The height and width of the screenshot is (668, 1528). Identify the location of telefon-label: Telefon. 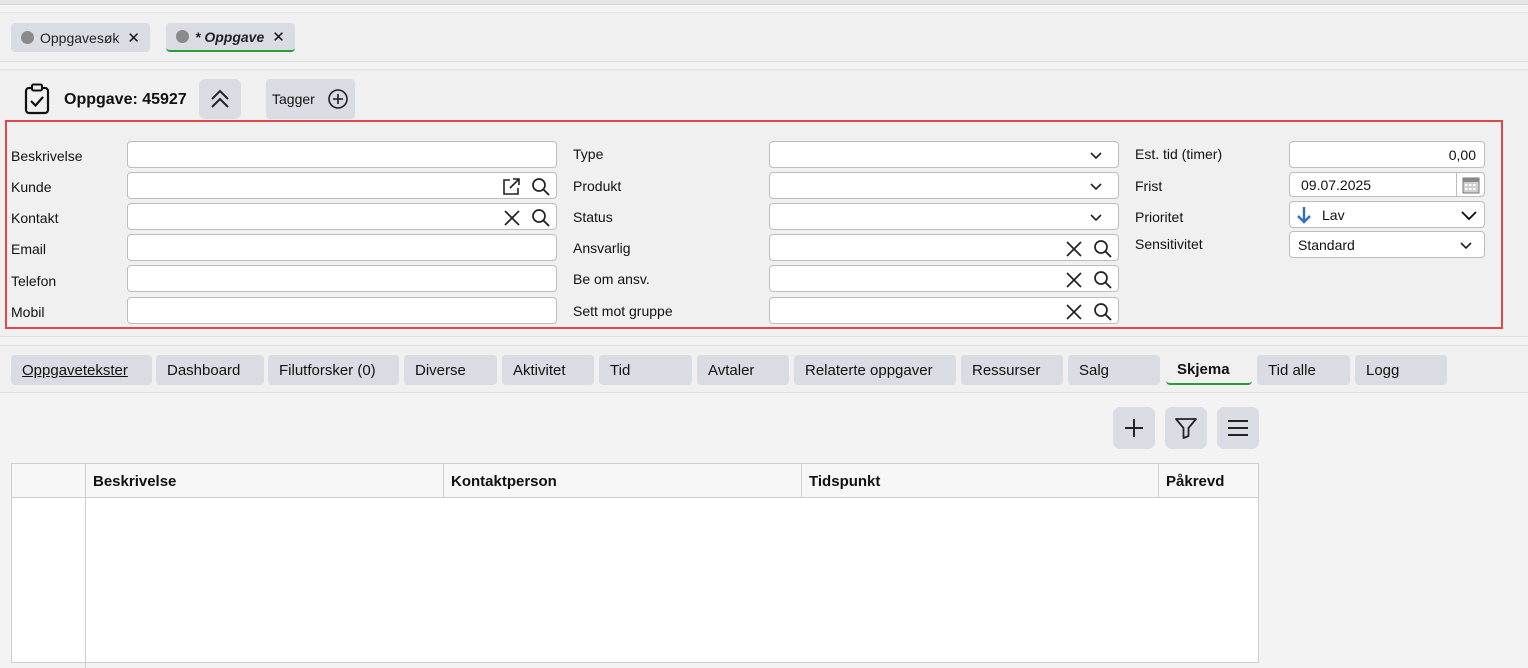
(34, 281).